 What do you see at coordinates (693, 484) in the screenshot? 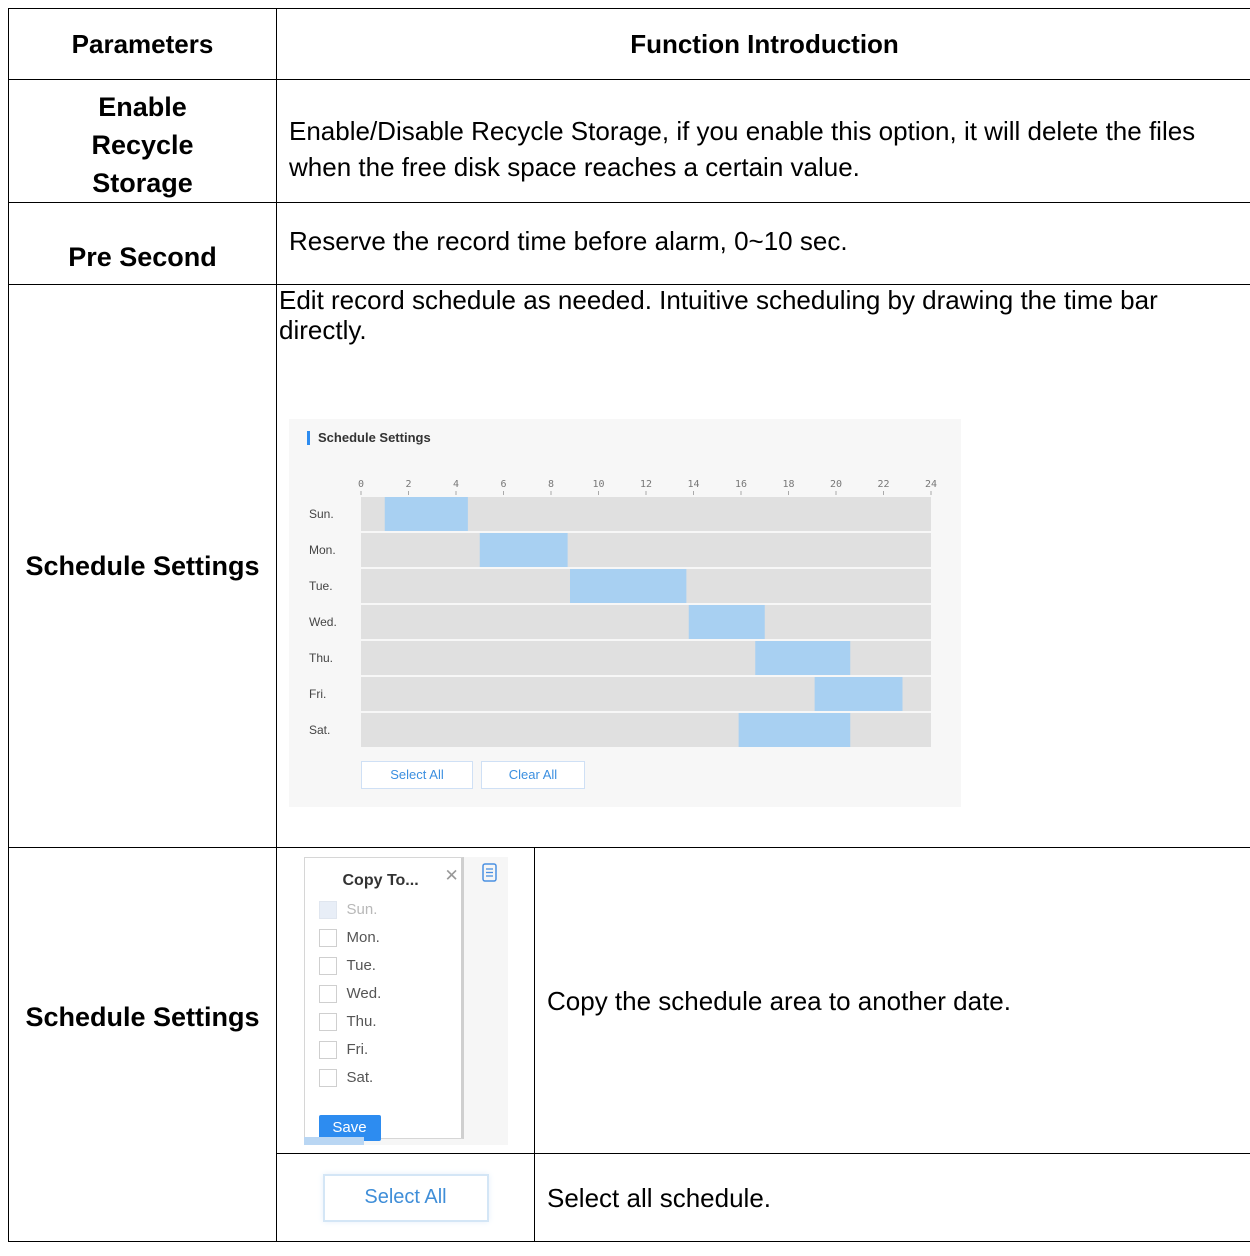
I see `hour-label: 14` at bounding box center [693, 484].